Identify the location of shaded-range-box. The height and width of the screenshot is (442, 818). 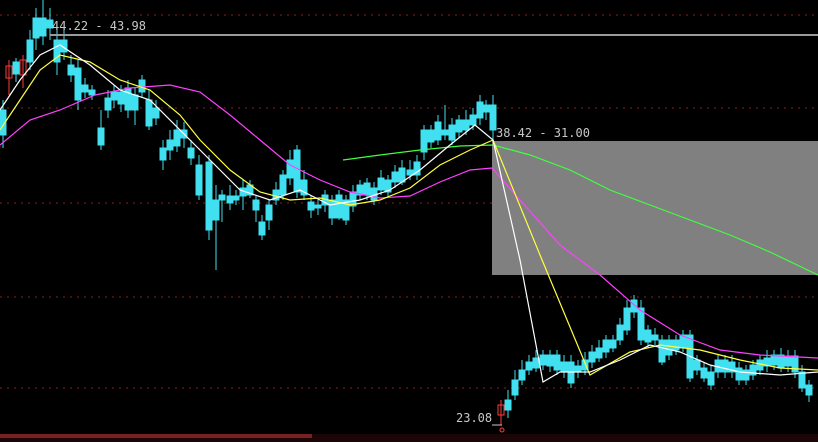
(655, 208).